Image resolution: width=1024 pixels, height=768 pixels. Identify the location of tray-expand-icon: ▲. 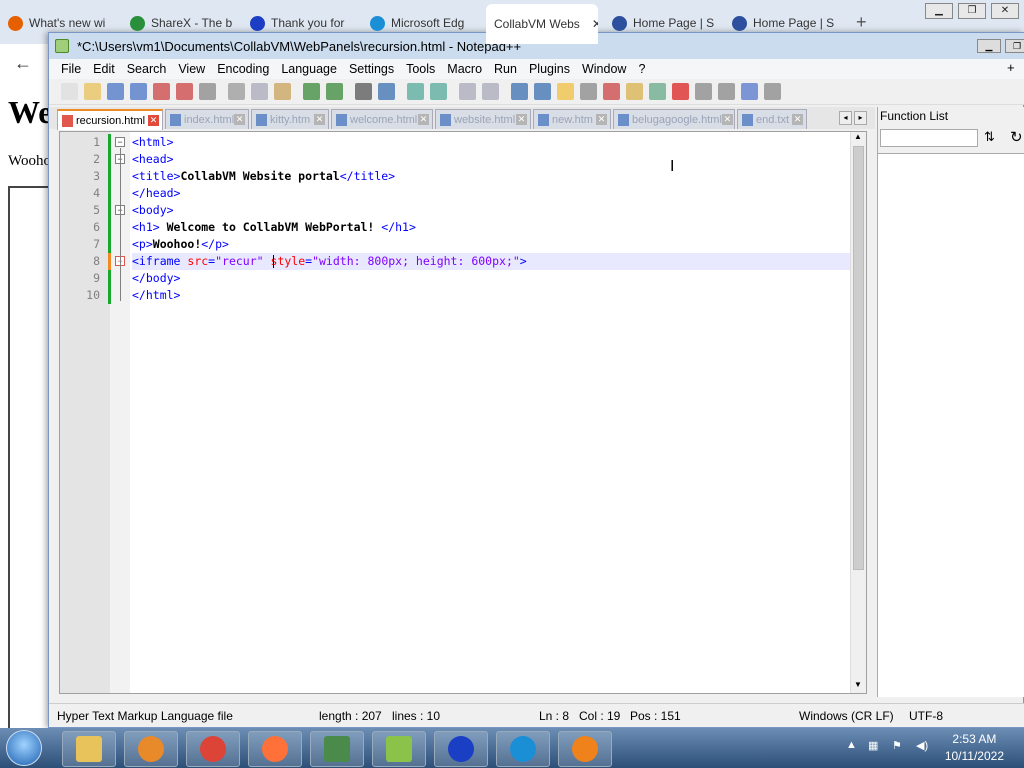
(853, 746).